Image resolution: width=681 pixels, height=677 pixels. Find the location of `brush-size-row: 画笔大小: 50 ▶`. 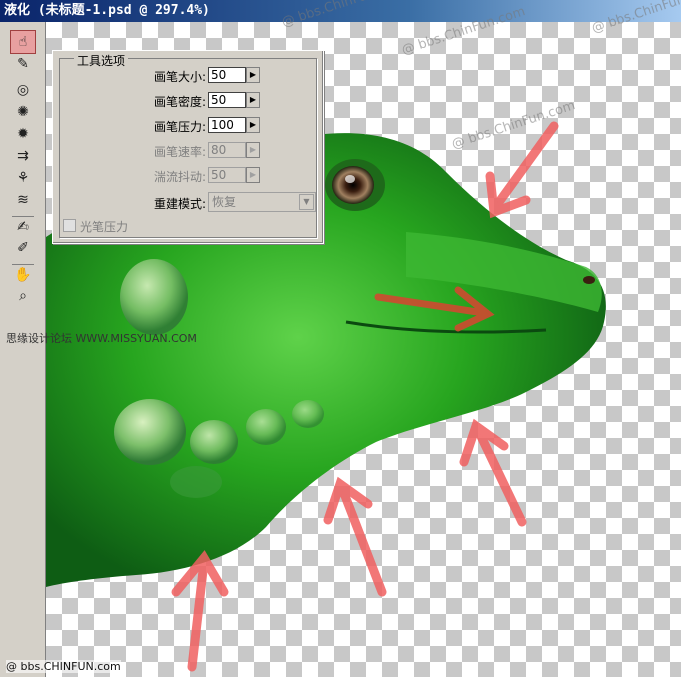

brush-size-row: 画笔大小: 50 ▶ is located at coordinates (188, 75).